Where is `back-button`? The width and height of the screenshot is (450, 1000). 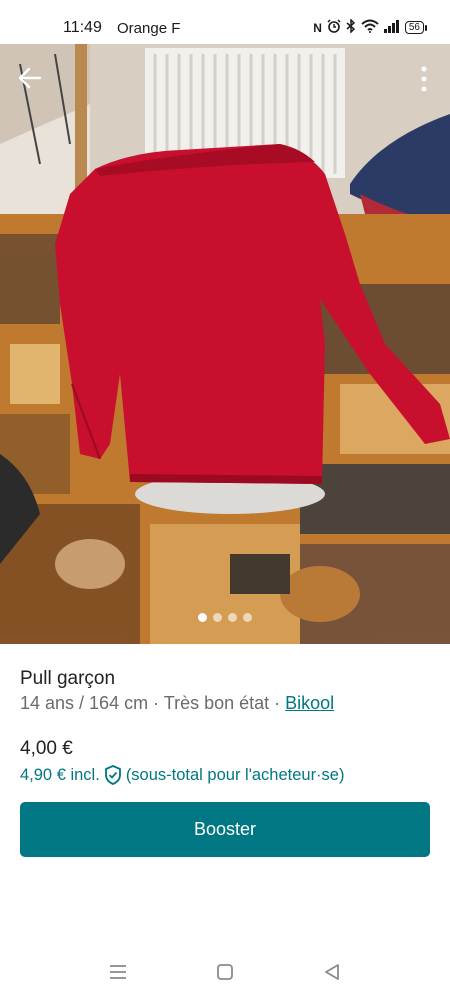 back-button is located at coordinates (30, 78).